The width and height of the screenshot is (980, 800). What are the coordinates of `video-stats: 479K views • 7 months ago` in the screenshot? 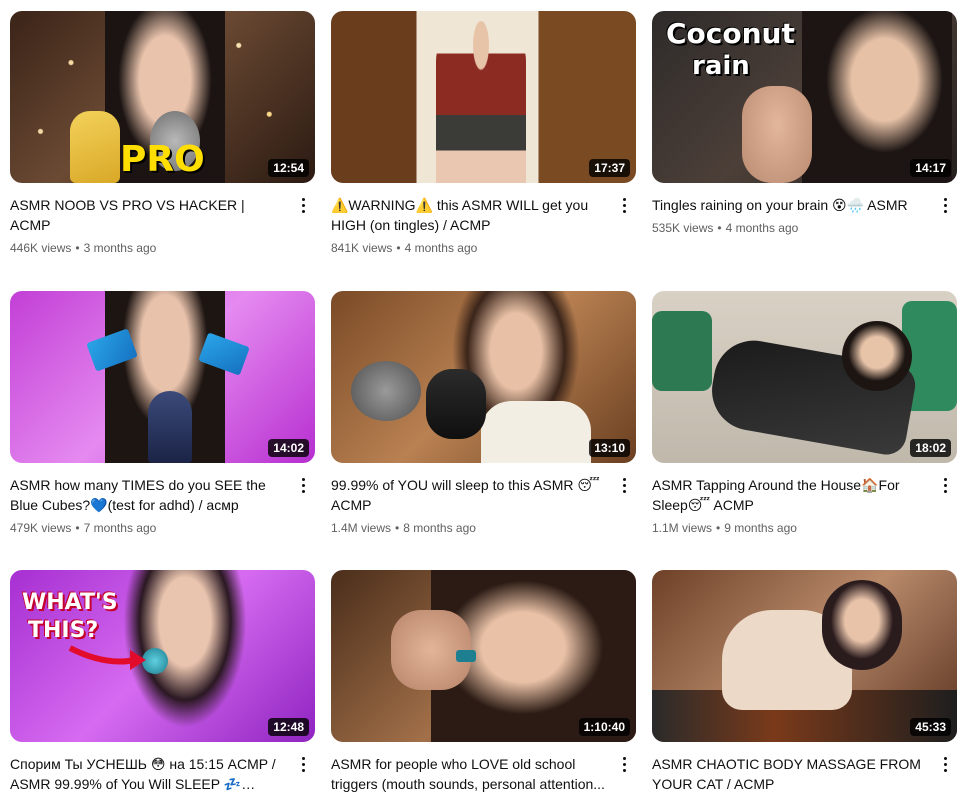 It's located at (148, 528).